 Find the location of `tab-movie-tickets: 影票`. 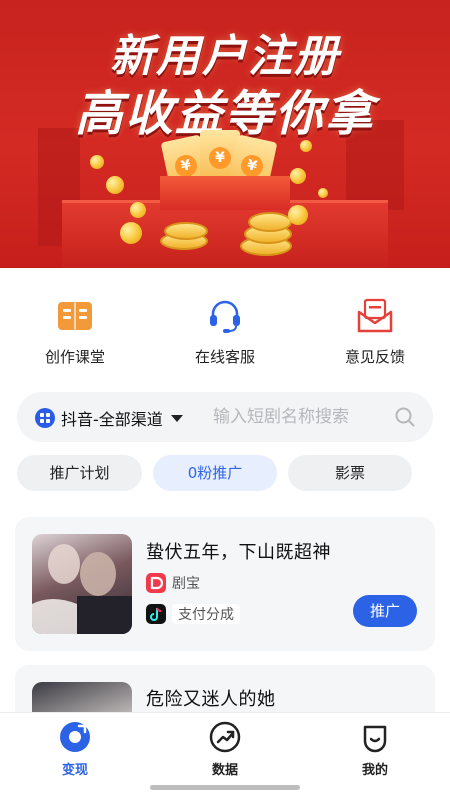

tab-movie-tickets: 影票 is located at coordinates (350, 473).